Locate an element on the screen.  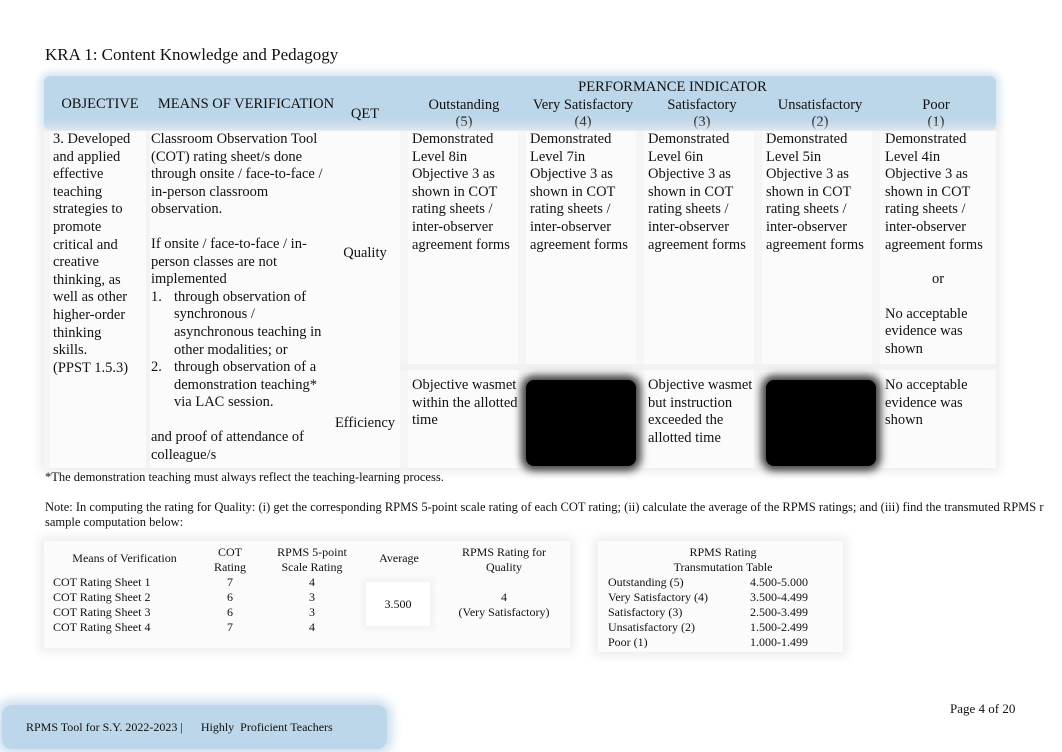
sample-header-rpms-scale: RPMS 5-point Scale Rating is located at coordinates (312, 559).